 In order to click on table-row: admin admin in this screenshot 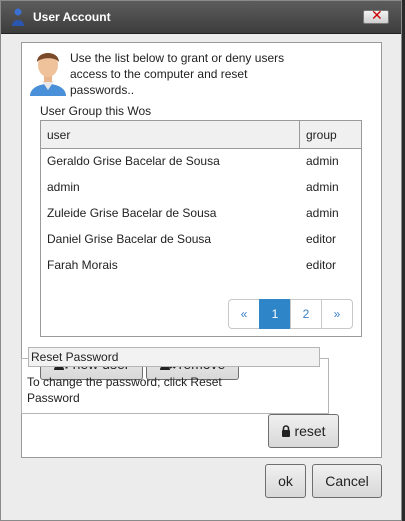, I will do `click(201, 187)`.